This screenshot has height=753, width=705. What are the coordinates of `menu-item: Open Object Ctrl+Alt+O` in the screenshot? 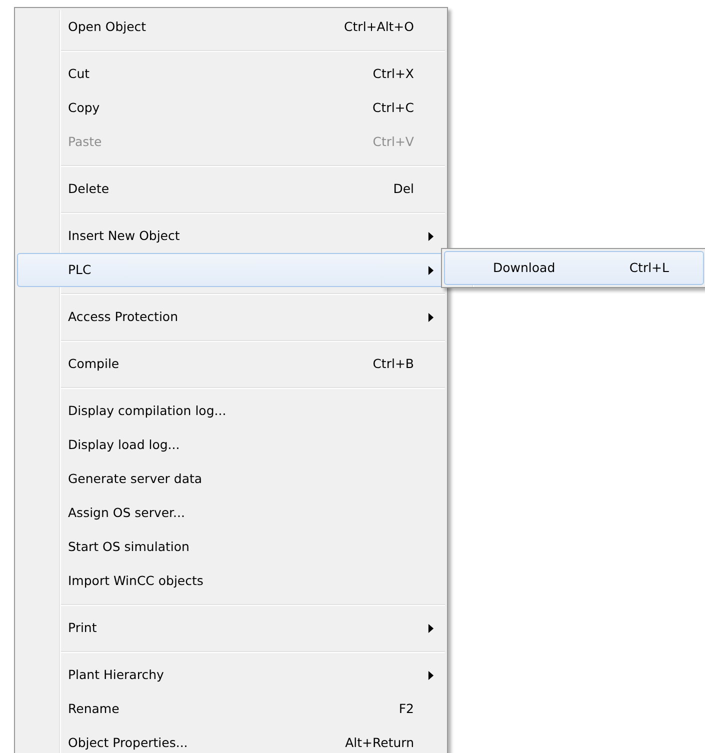 It's located at (231, 27).